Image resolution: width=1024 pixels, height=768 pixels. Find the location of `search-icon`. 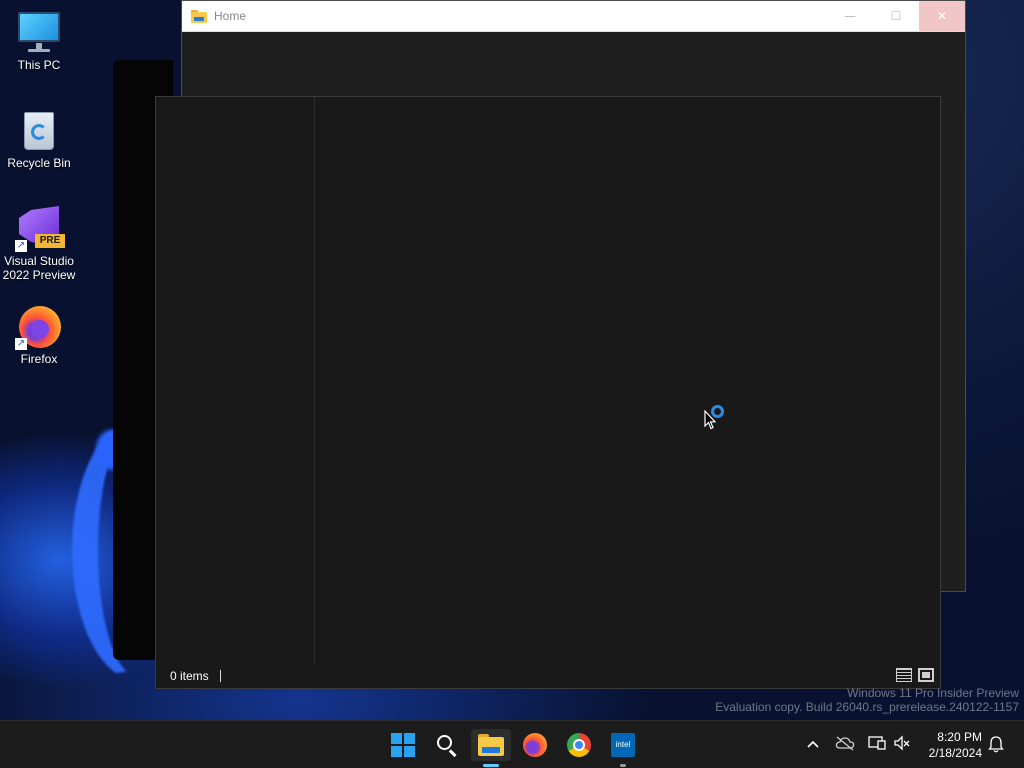

search-icon is located at coordinates (447, 745).